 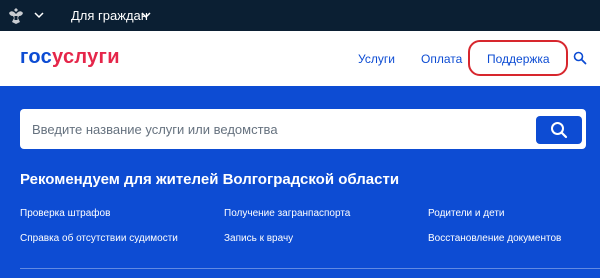 I want to click on rec-link-passport: Получение загранпаспорта, so click(x=287, y=213).